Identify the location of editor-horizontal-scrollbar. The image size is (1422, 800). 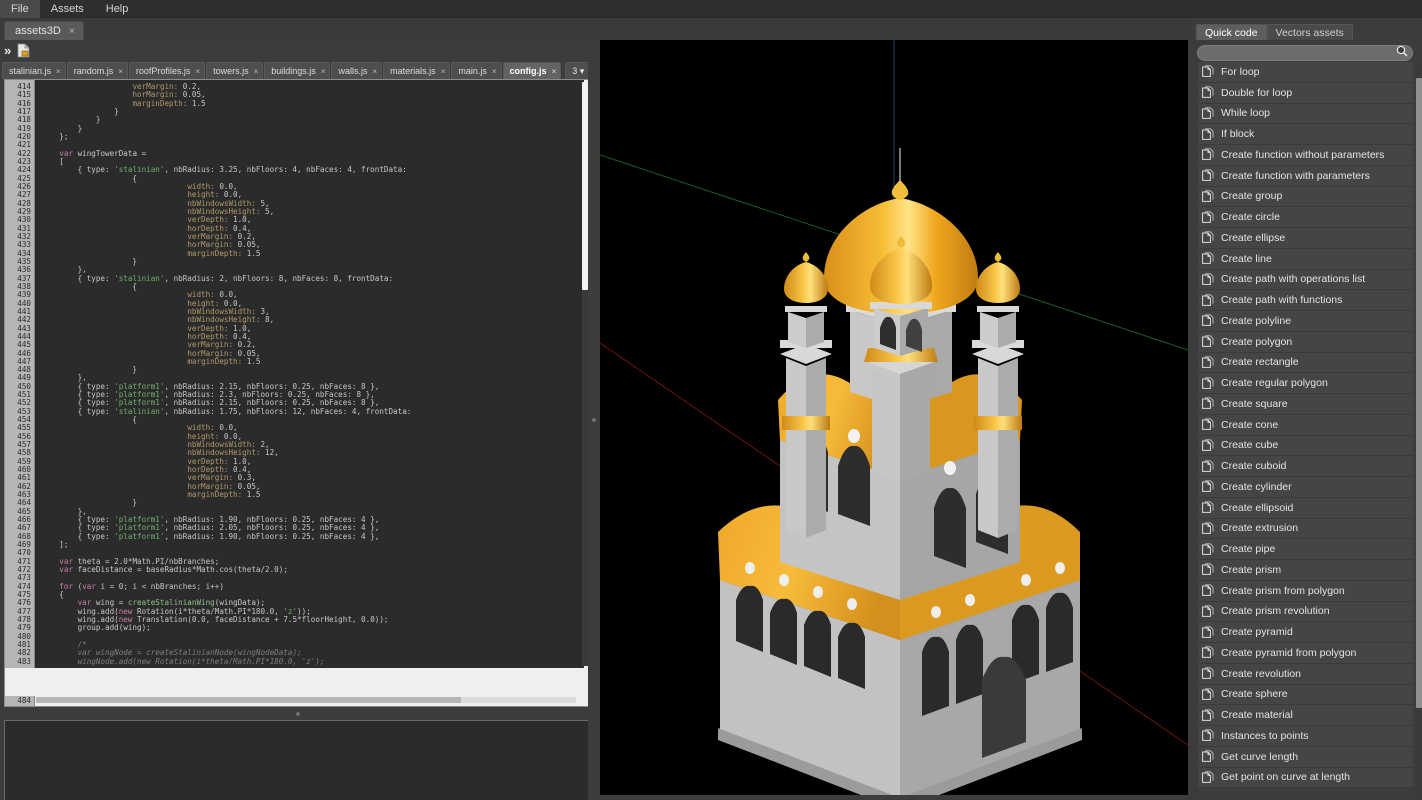
(306, 700).